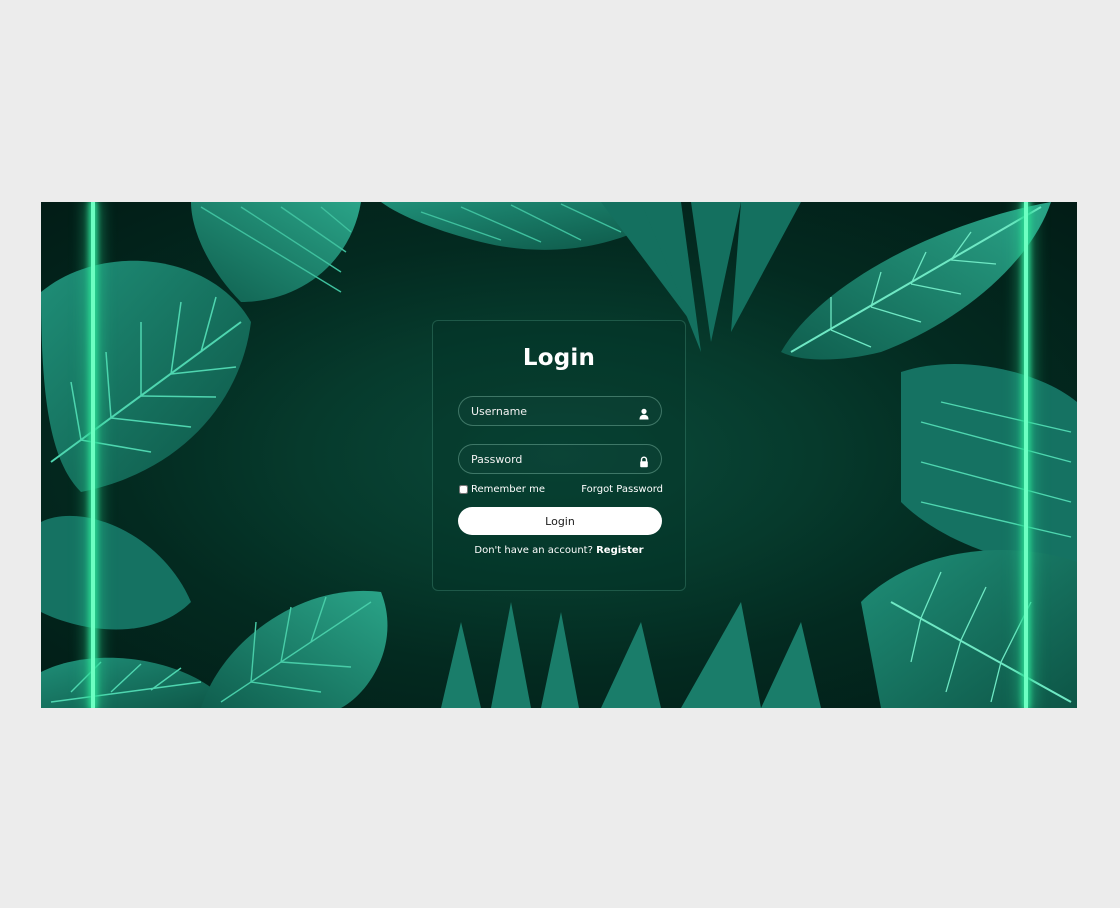 The height and width of the screenshot is (908, 1120). What do you see at coordinates (561, 491) in the screenshot?
I see `login-options: Remember me Forgot Password` at bounding box center [561, 491].